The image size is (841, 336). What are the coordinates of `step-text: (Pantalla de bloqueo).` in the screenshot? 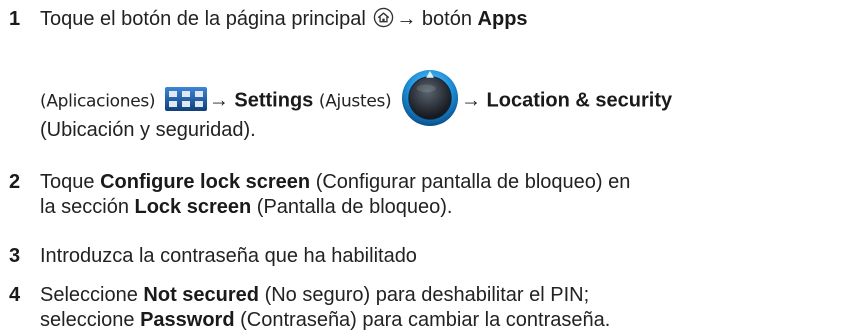 It's located at (354, 207).